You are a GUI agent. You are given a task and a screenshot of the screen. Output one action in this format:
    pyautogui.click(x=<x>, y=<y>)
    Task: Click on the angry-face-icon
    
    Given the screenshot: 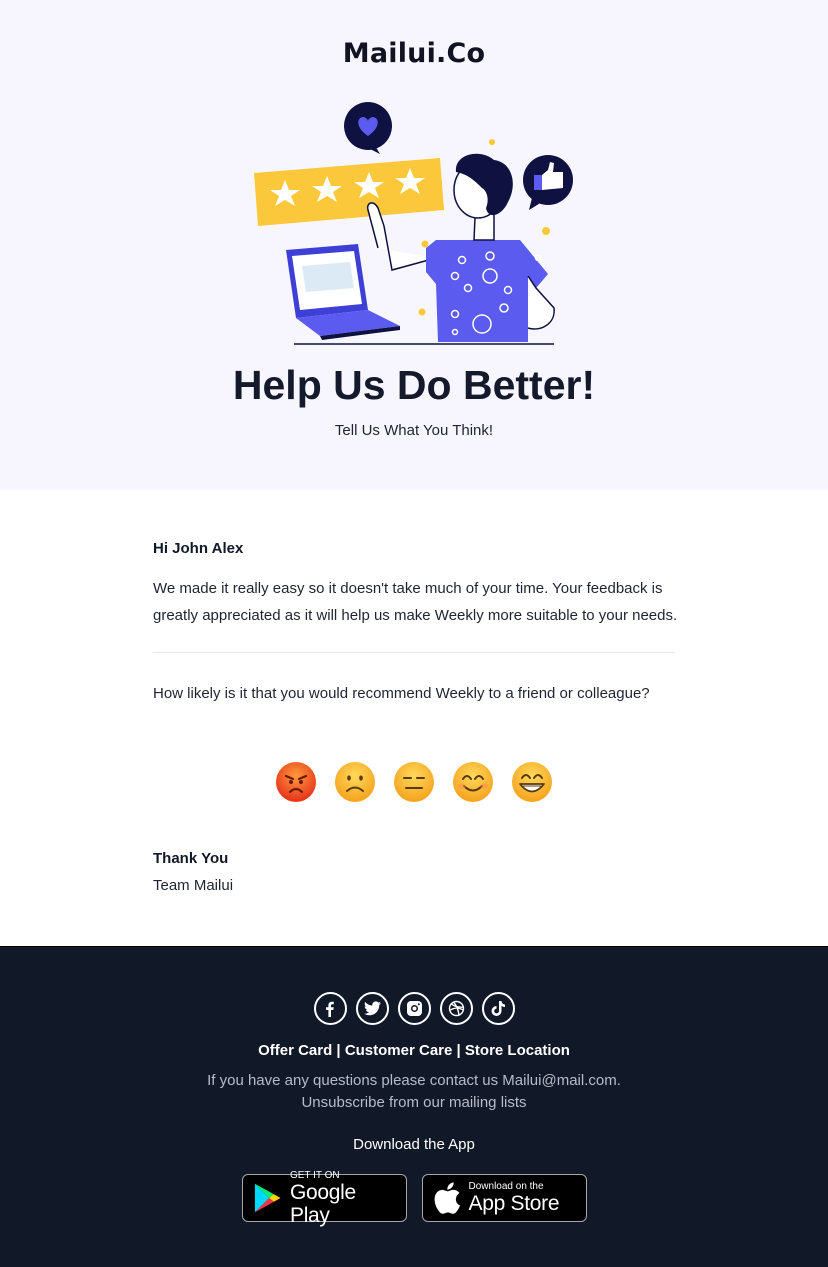 What is the action you would take?
    pyautogui.click(x=296, y=782)
    